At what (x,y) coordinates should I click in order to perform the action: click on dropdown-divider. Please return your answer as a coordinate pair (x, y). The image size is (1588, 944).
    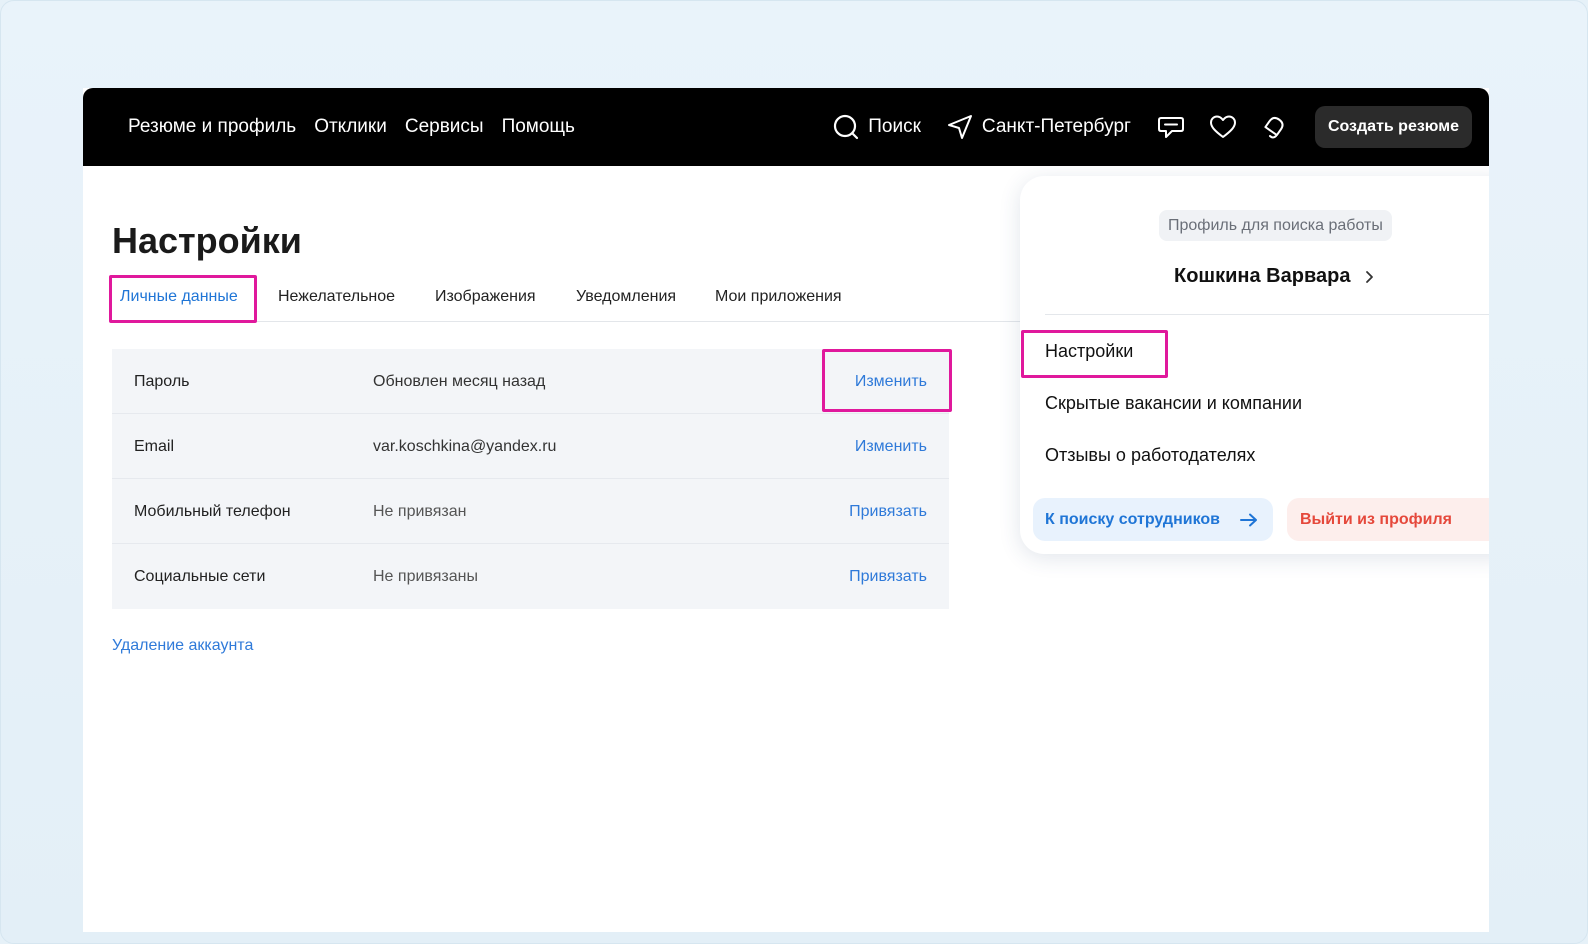
    Looking at the image, I should click on (1267, 314).